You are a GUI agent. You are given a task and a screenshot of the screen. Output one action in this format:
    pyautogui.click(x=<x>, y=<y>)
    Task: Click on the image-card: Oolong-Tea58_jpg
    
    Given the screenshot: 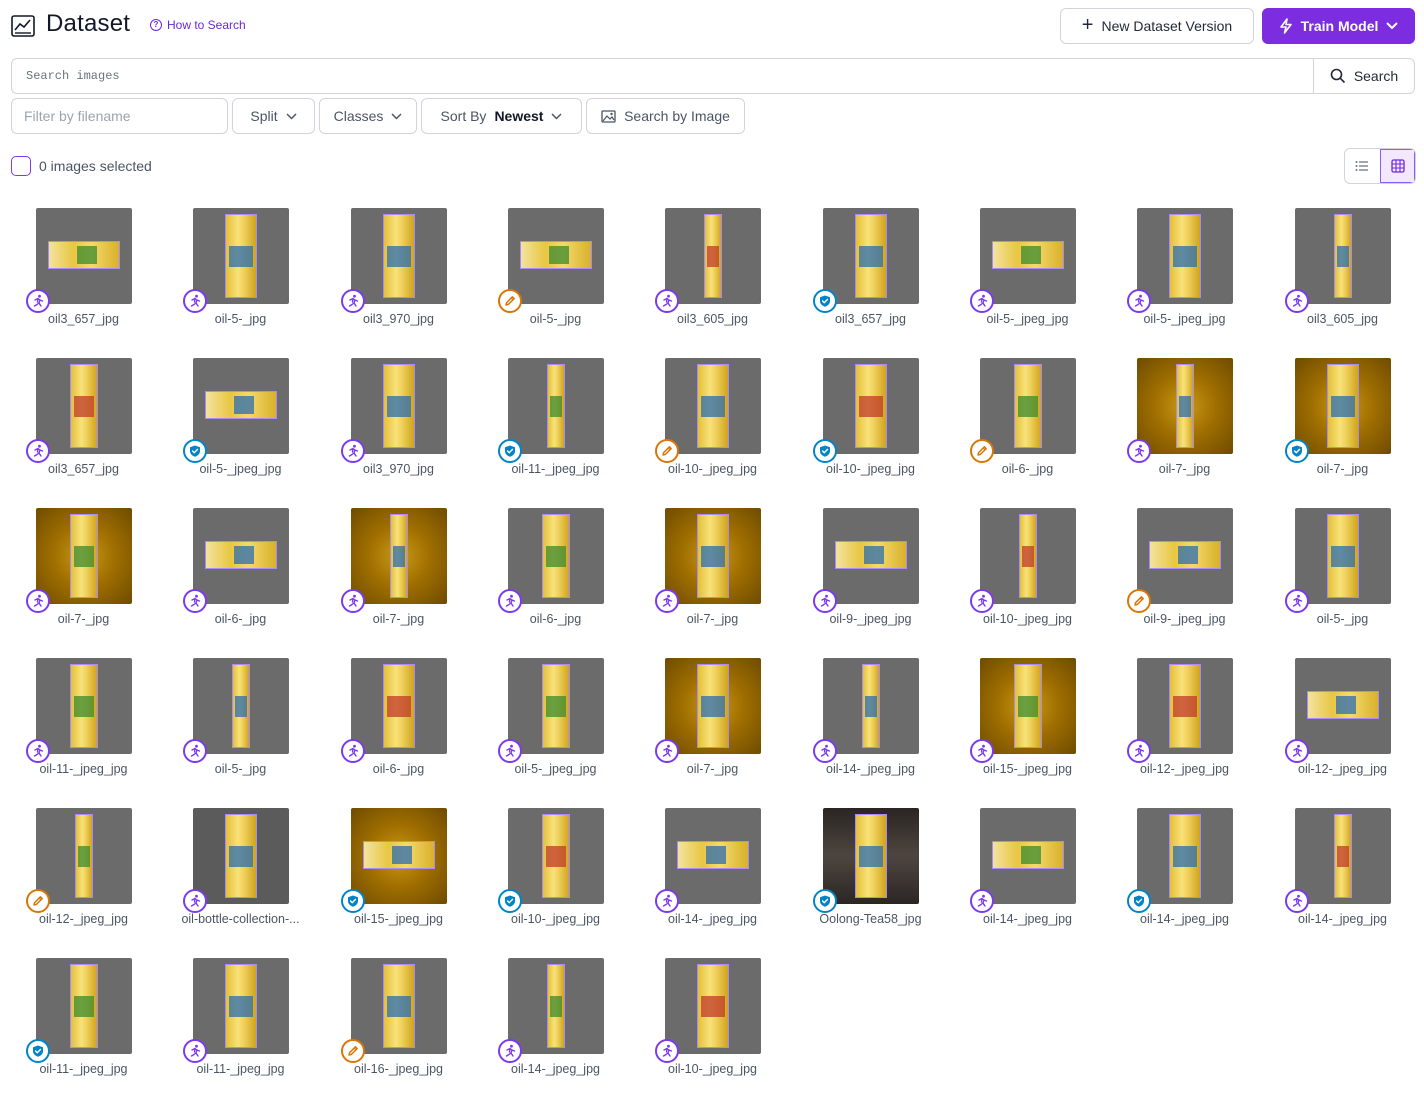 What is the action you would take?
    pyautogui.click(x=870, y=873)
    